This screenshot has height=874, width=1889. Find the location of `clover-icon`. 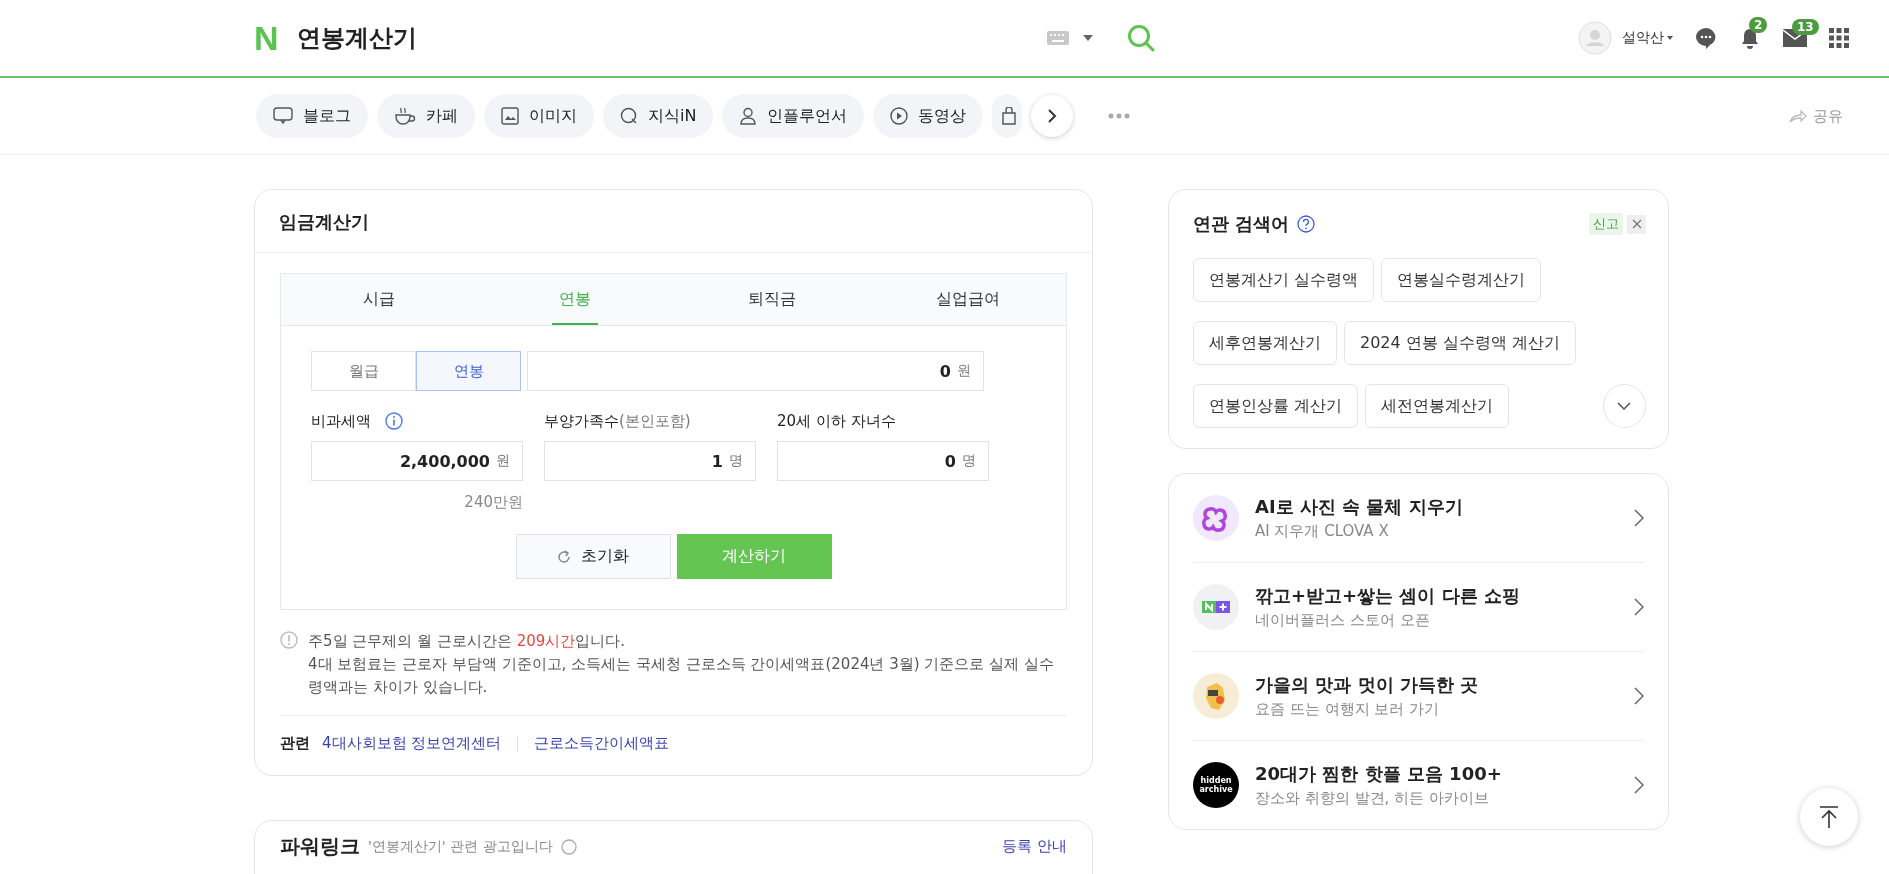

clover-icon is located at coordinates (1216, 518).